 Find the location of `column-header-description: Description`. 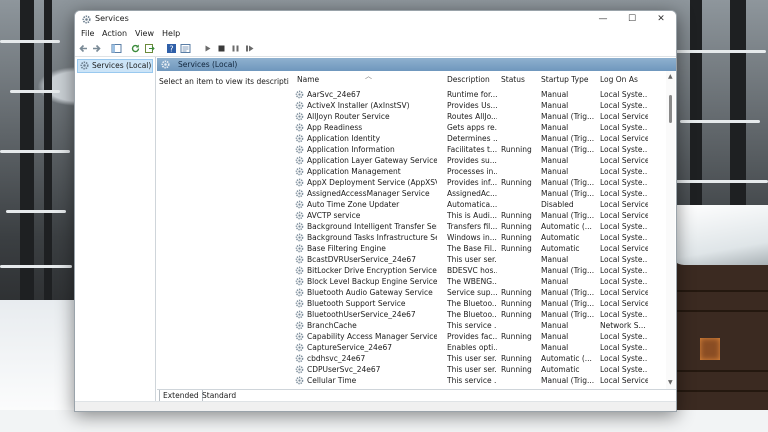

column-header-description: Description is located at coordinates (468, 81).